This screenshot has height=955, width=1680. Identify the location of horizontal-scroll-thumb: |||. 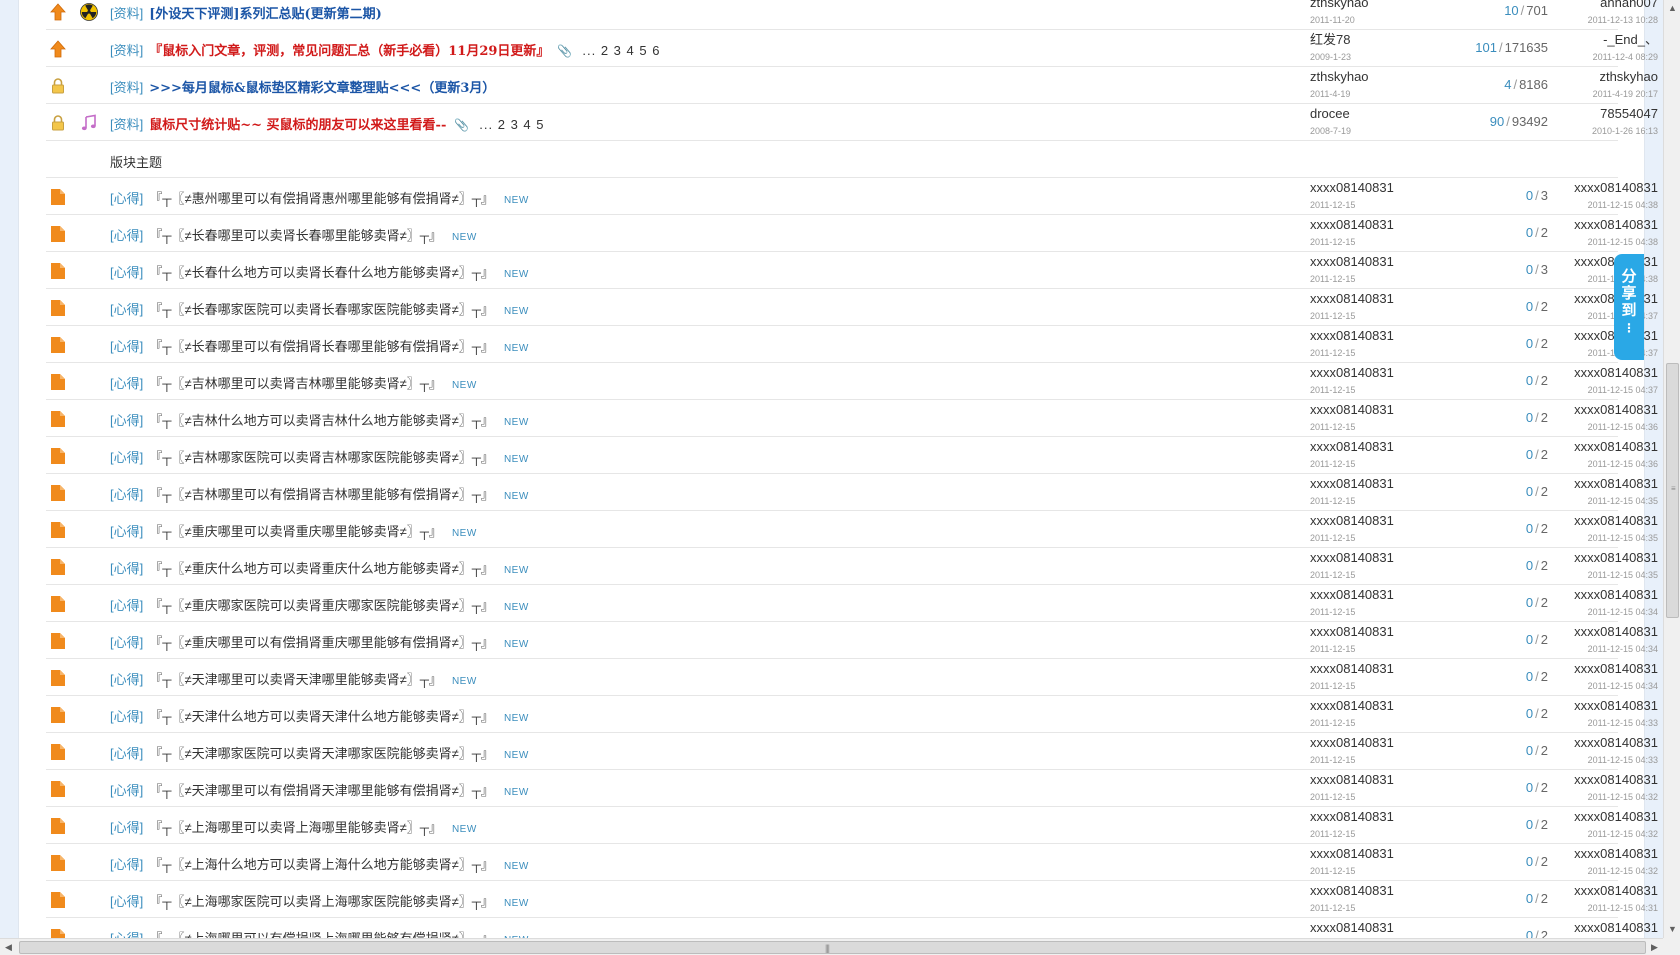
(832, 947).